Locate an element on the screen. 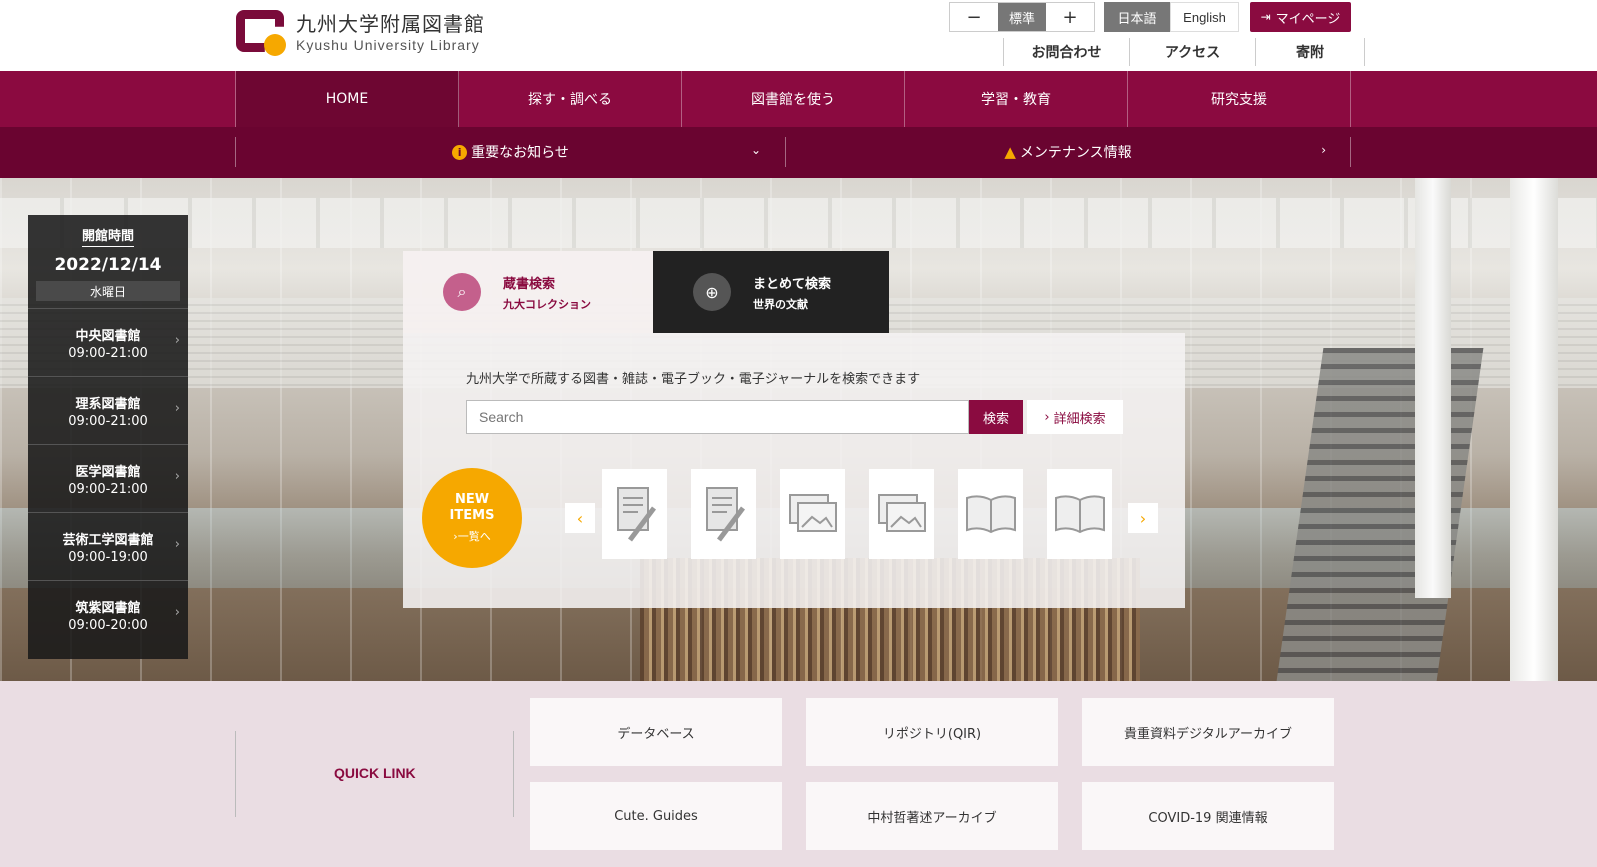 Image resolution: width=1597 pixels, height=867 pixels. mypage-label: マイページ is located at coordinates (1308, 19).